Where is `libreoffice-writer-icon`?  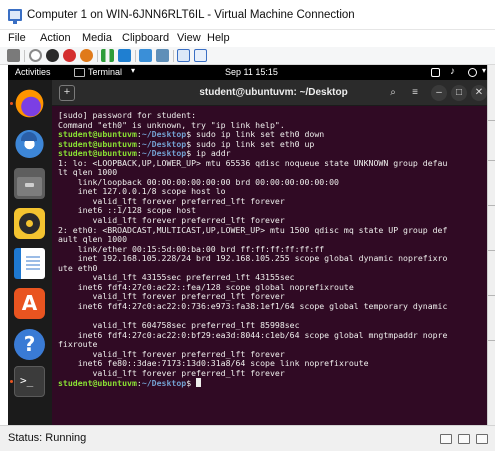 libreoffice-writer-icon is located at coordinates (29, 263).